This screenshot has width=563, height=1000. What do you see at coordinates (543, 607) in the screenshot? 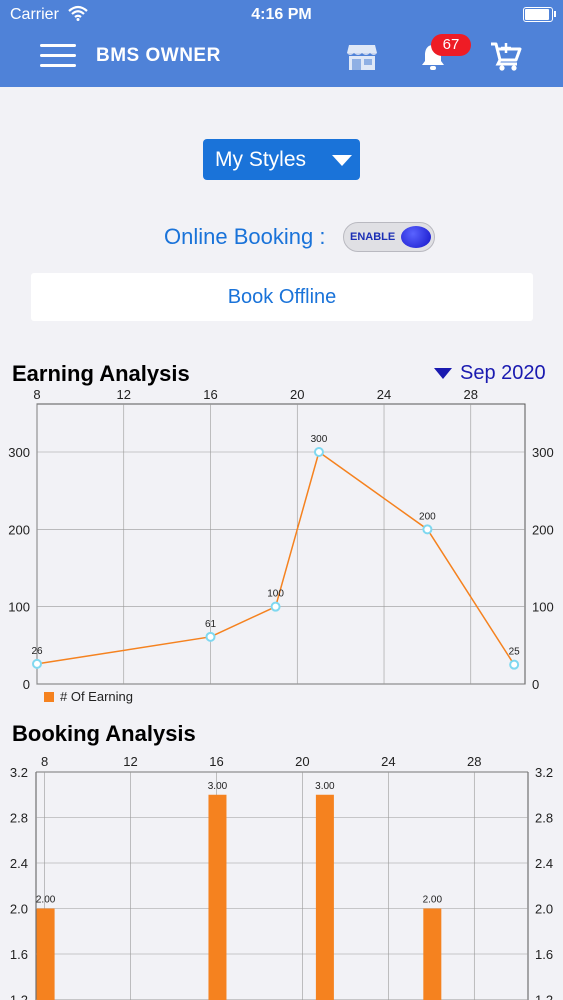
I see `y-tick-label-right: 100` at bounding box center [543, 607].